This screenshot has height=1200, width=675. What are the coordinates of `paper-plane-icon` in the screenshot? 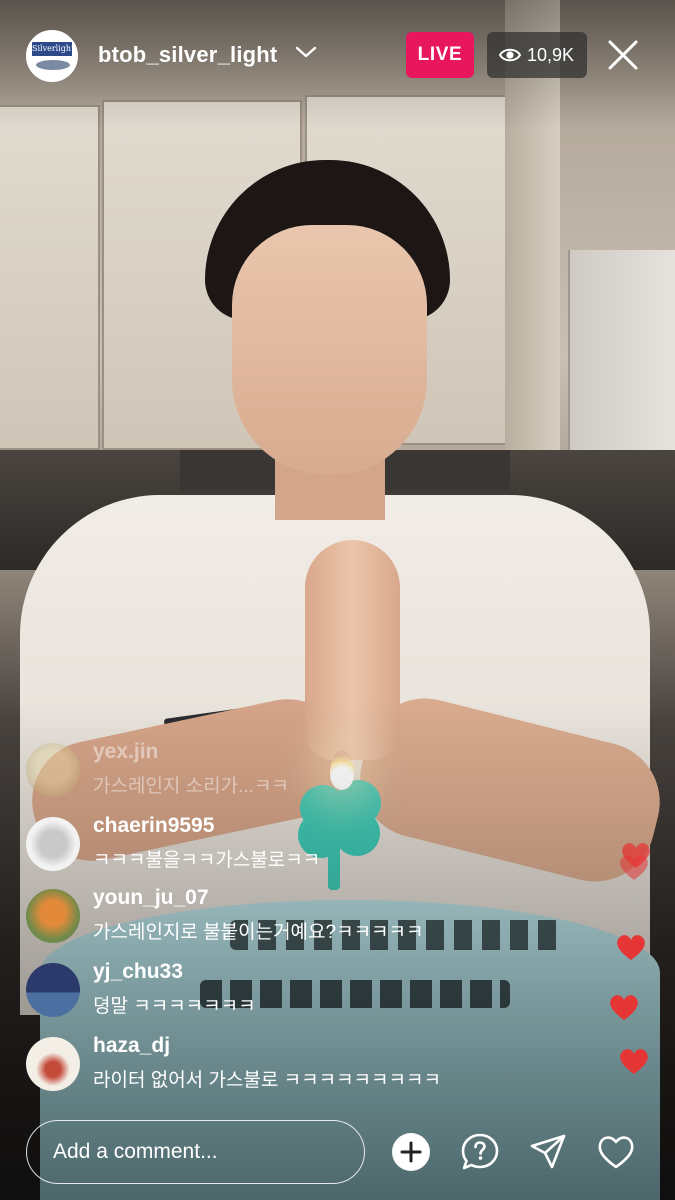 It's located at (548, 1152).